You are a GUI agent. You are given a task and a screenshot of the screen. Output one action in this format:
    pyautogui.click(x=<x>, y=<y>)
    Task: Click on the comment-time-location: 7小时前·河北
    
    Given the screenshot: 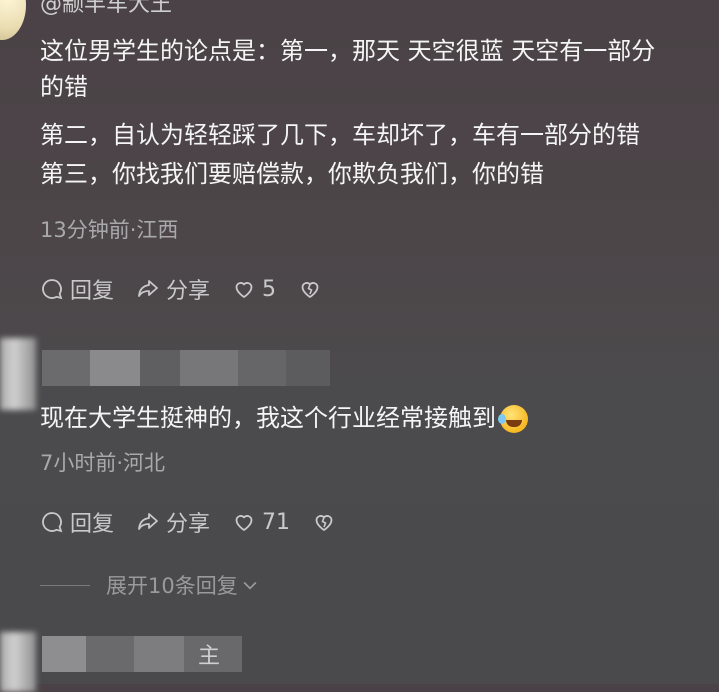 What is the action you would take?
    pyautogui.click(x=103, y=463)
    